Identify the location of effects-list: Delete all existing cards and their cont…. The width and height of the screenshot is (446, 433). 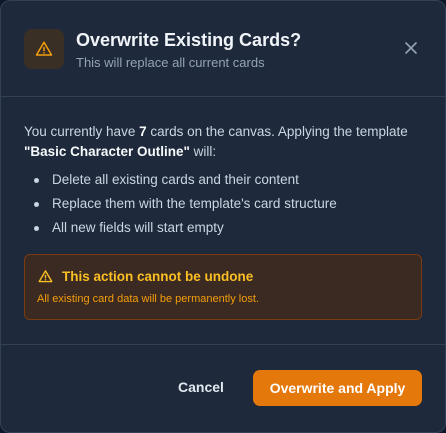
(227, 206).